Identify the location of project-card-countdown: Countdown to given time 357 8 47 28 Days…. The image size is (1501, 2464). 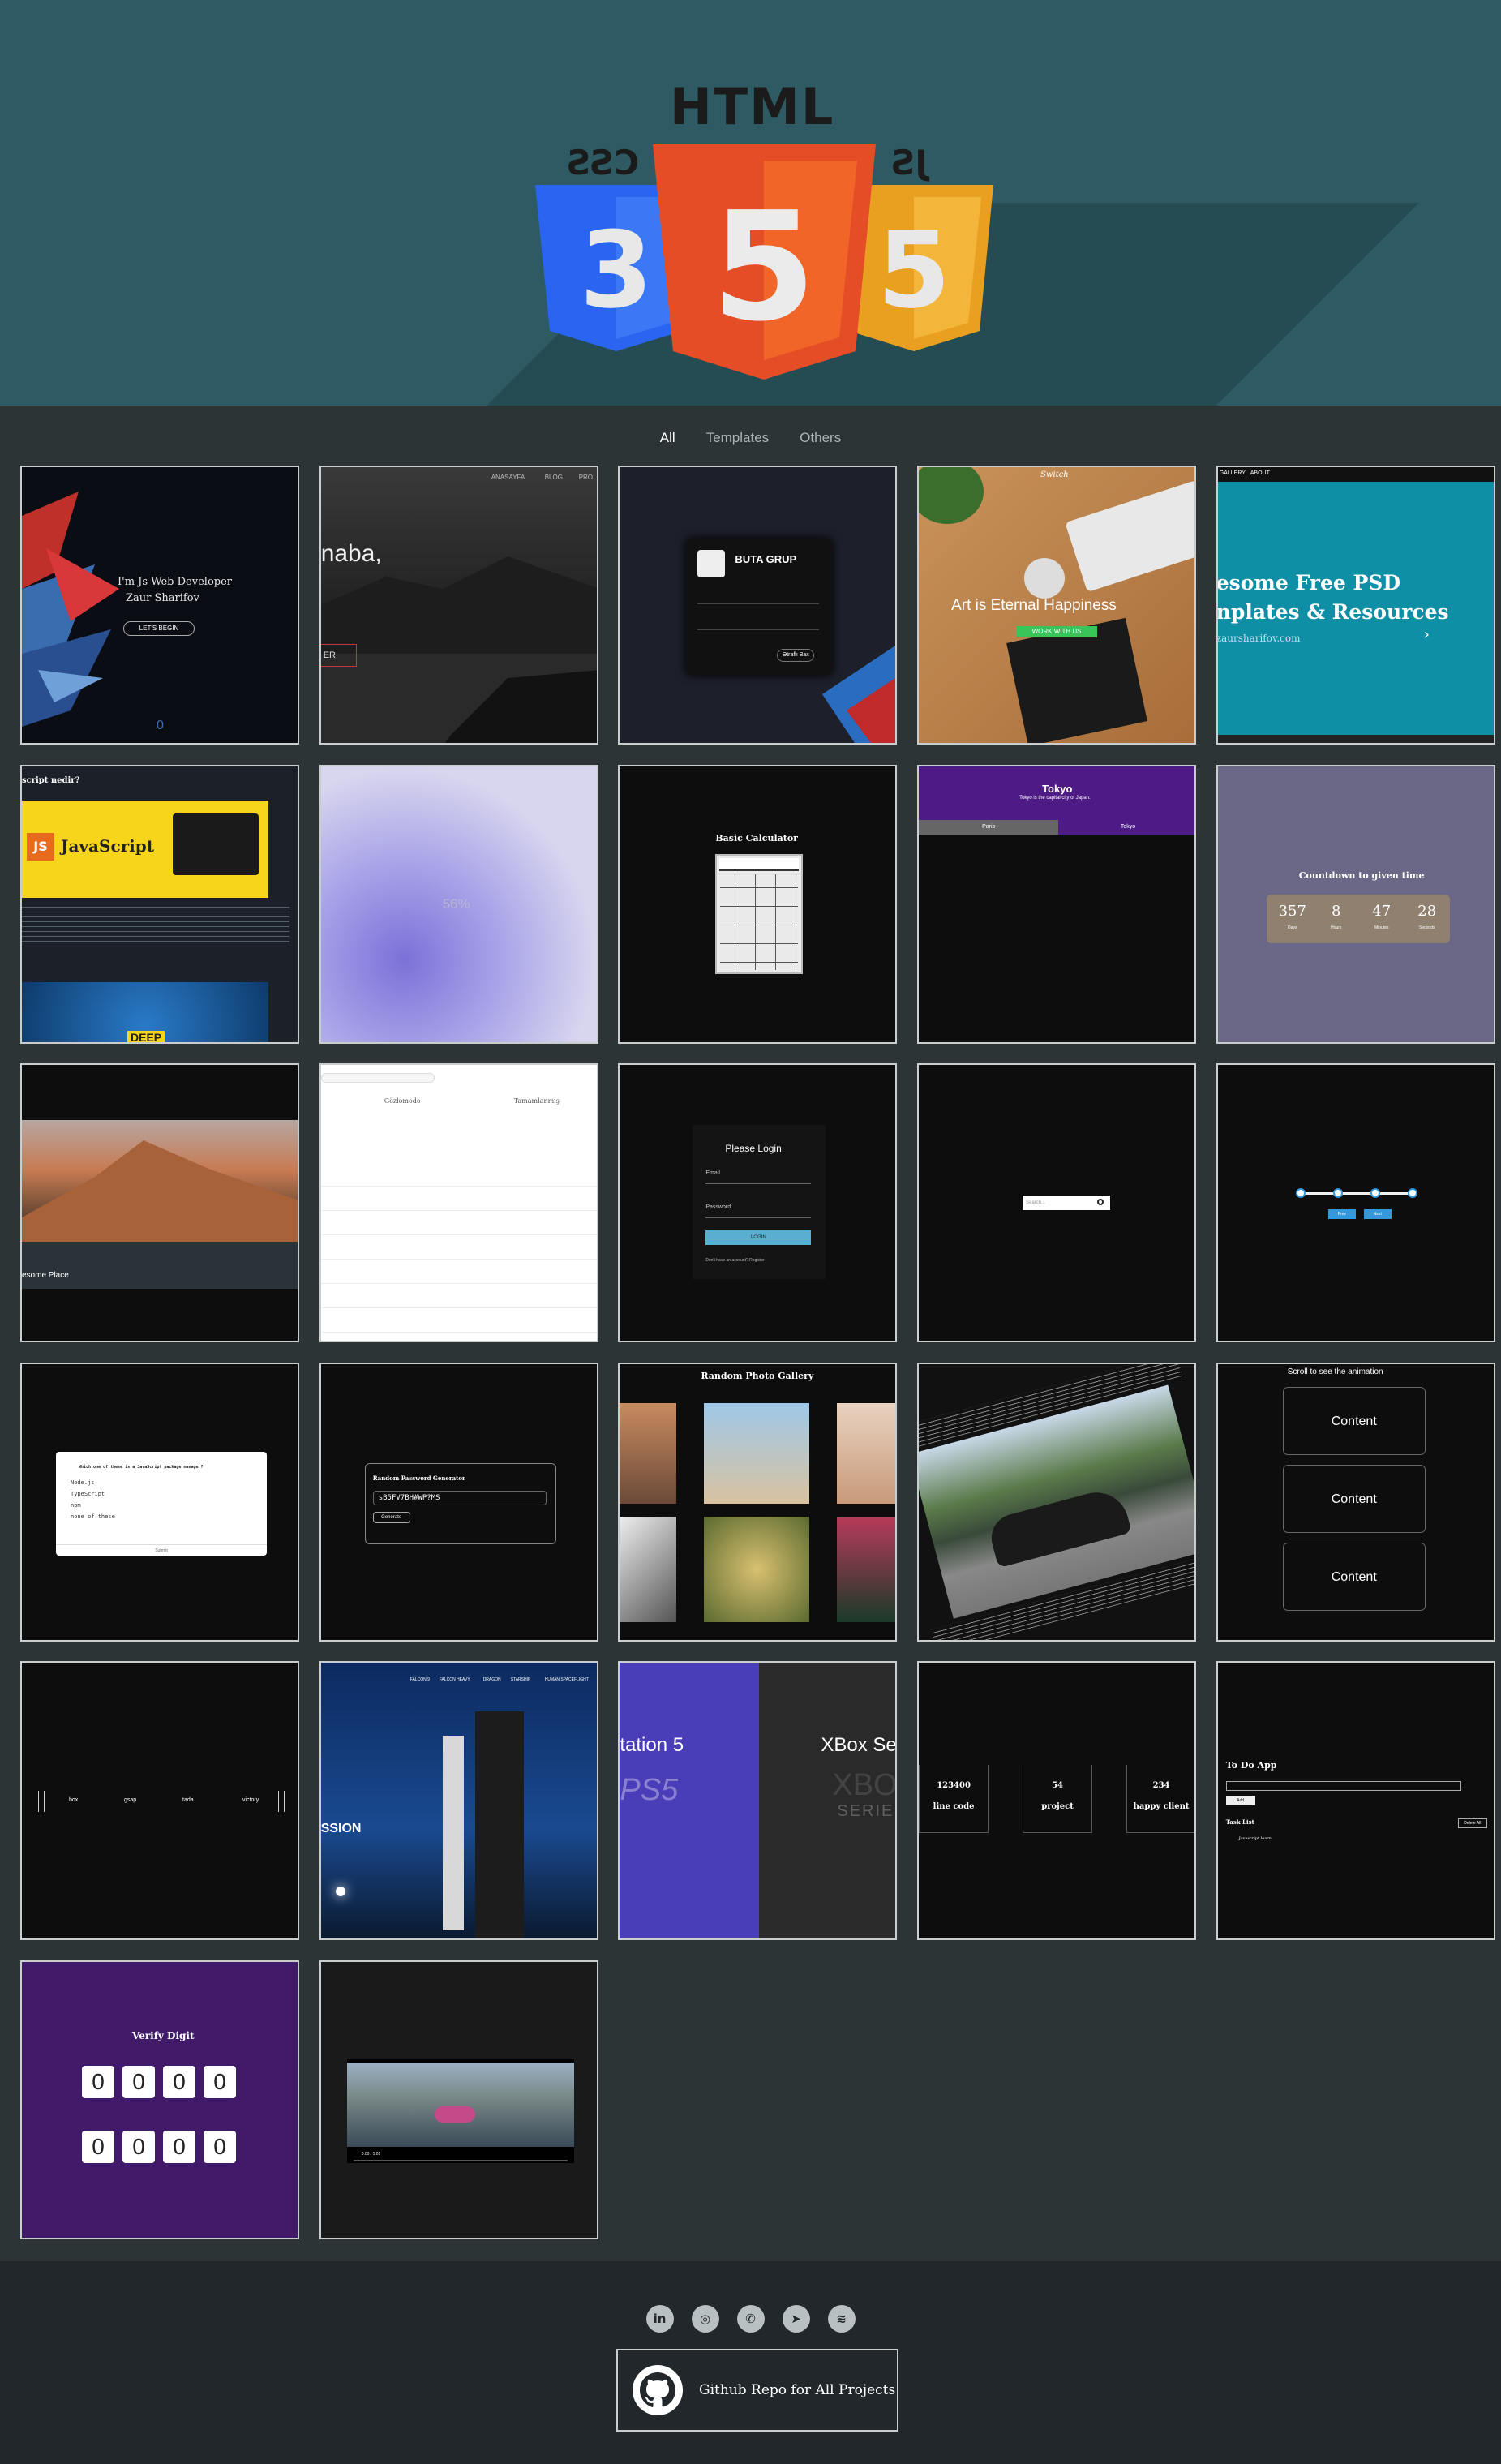
(1355, 904).